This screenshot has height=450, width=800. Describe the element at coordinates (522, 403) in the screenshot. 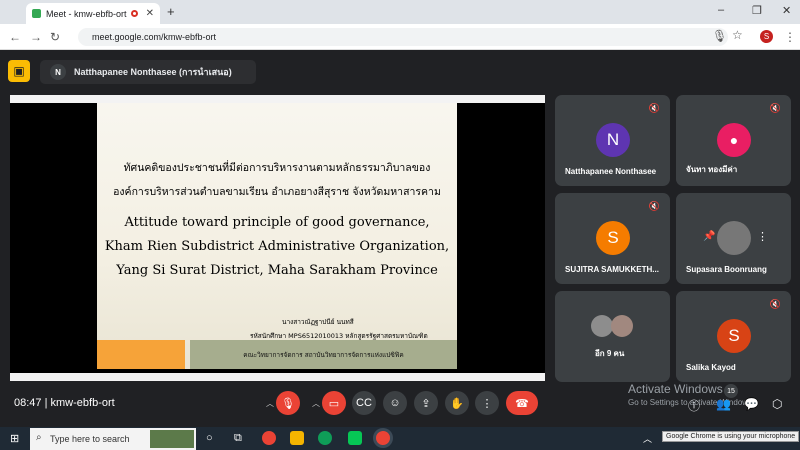

I see `leave-call-button: ☎` at that location.